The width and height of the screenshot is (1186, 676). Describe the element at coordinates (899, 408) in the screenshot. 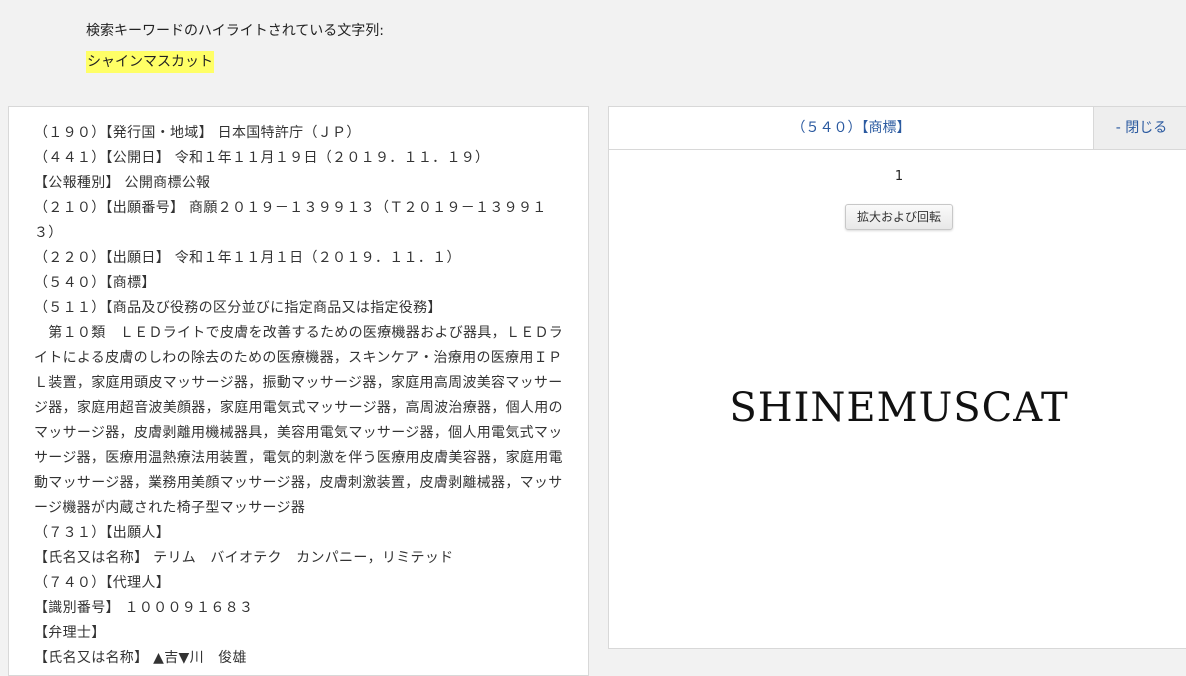

I see `trademark-image: SHINEMUSCAT` at that location.